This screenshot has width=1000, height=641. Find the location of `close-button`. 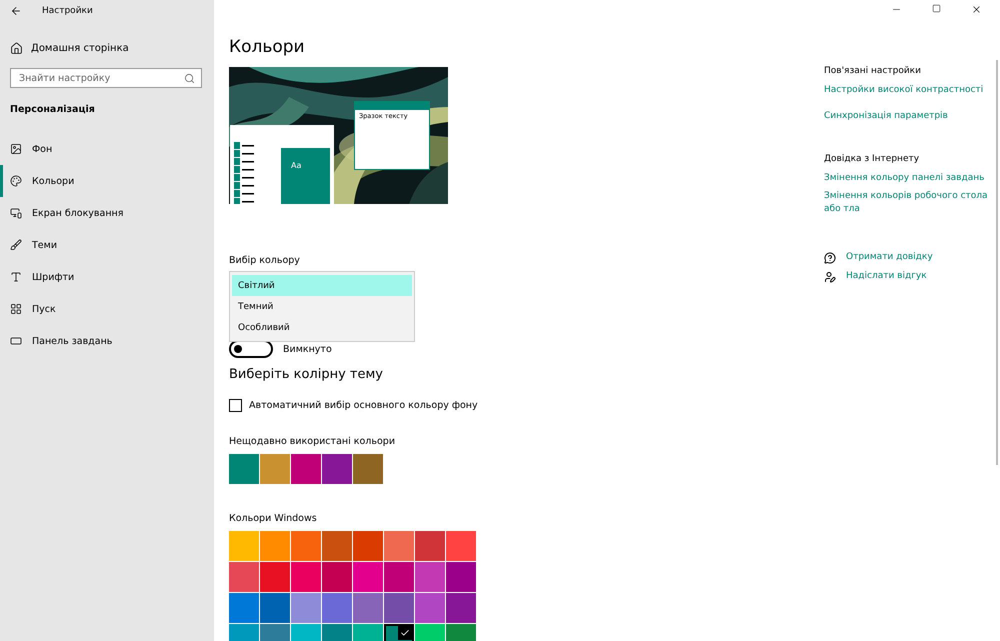

close-button is located at coordinates (976, 9).